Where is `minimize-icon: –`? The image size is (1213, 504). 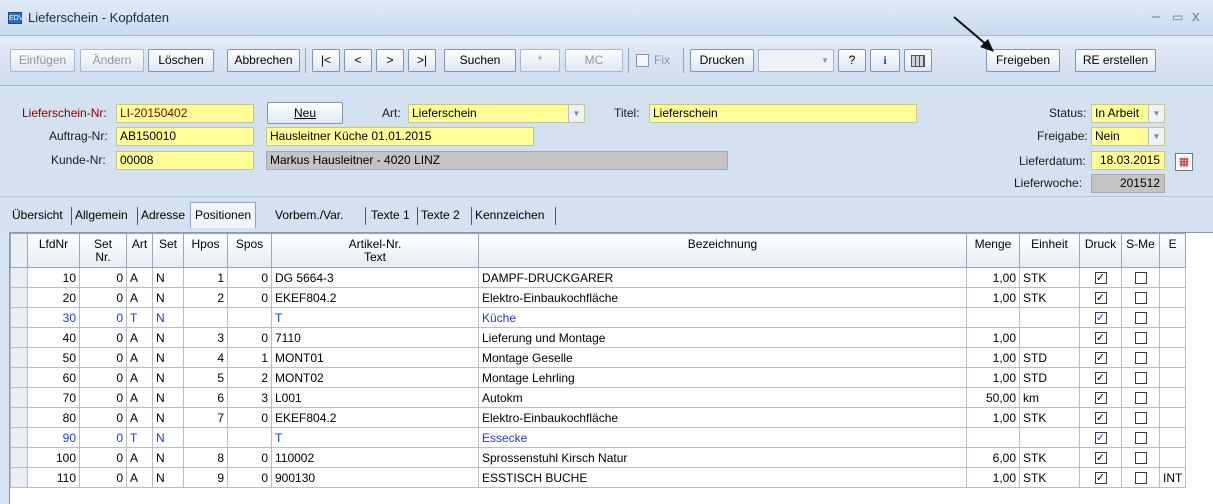 minimize-icon: – is located at coordinates (1156, 16).